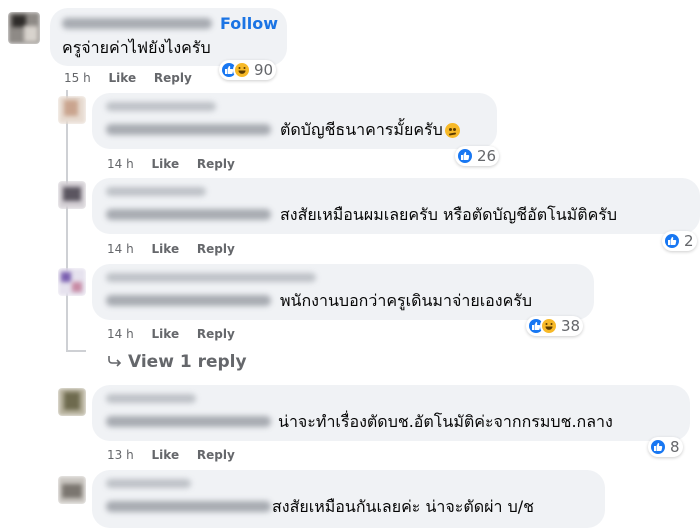 This screenshot has width=700, height=531. I want to click on reaction-summary: 8, so click(665, 447).